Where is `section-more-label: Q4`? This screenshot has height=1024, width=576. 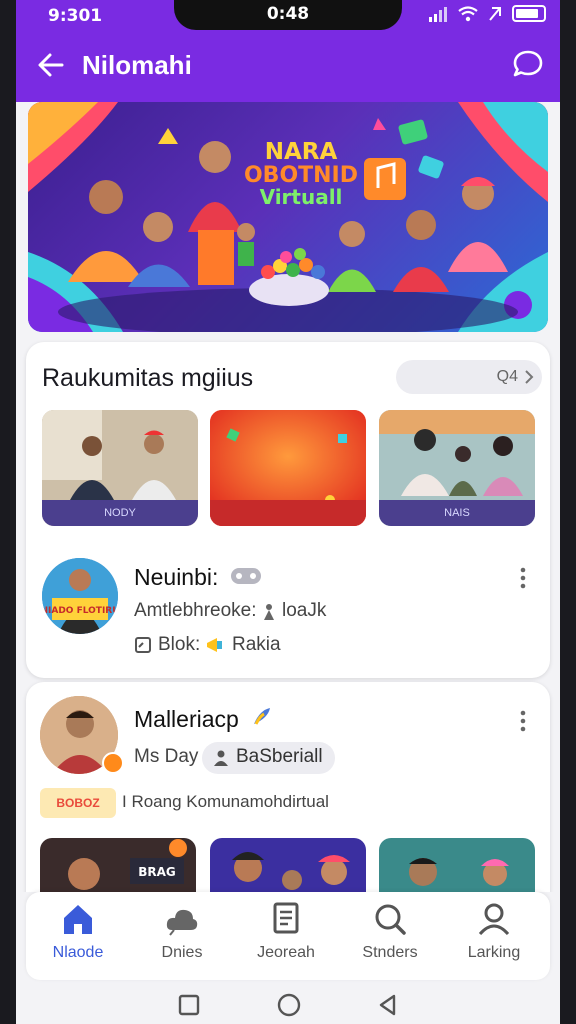 section-more-label: Q4 is located at coordinates (507, 376).